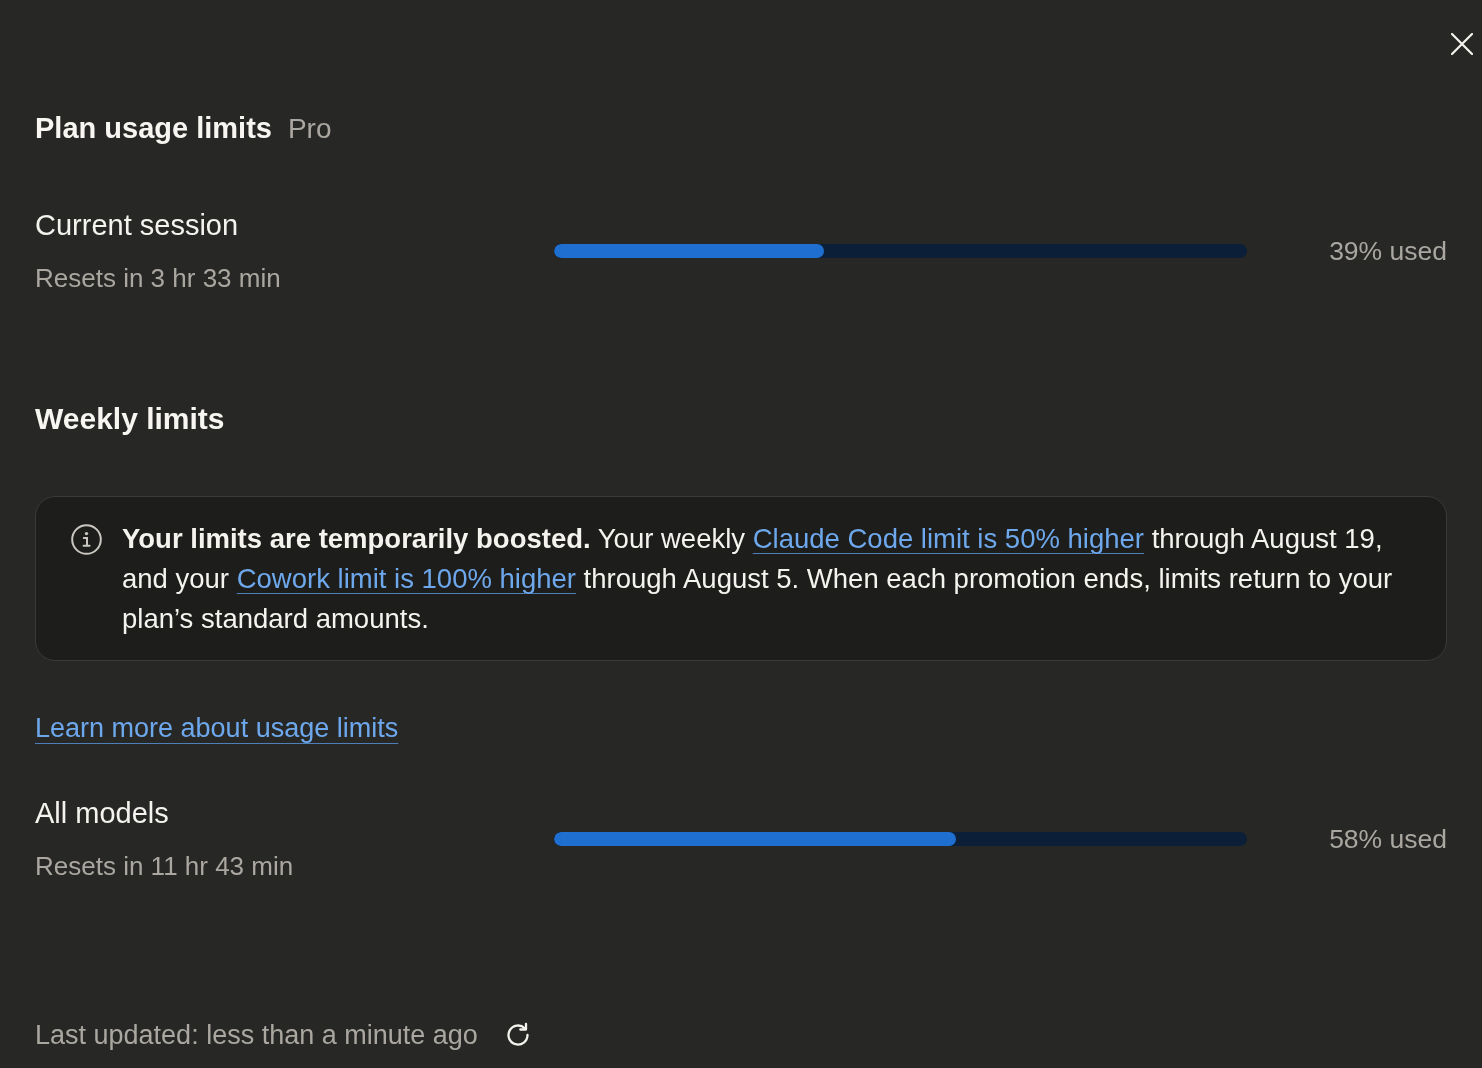  Describe the element at coordinates (102, 813) in the screenshot. I see `usage-label: All models` at that location.